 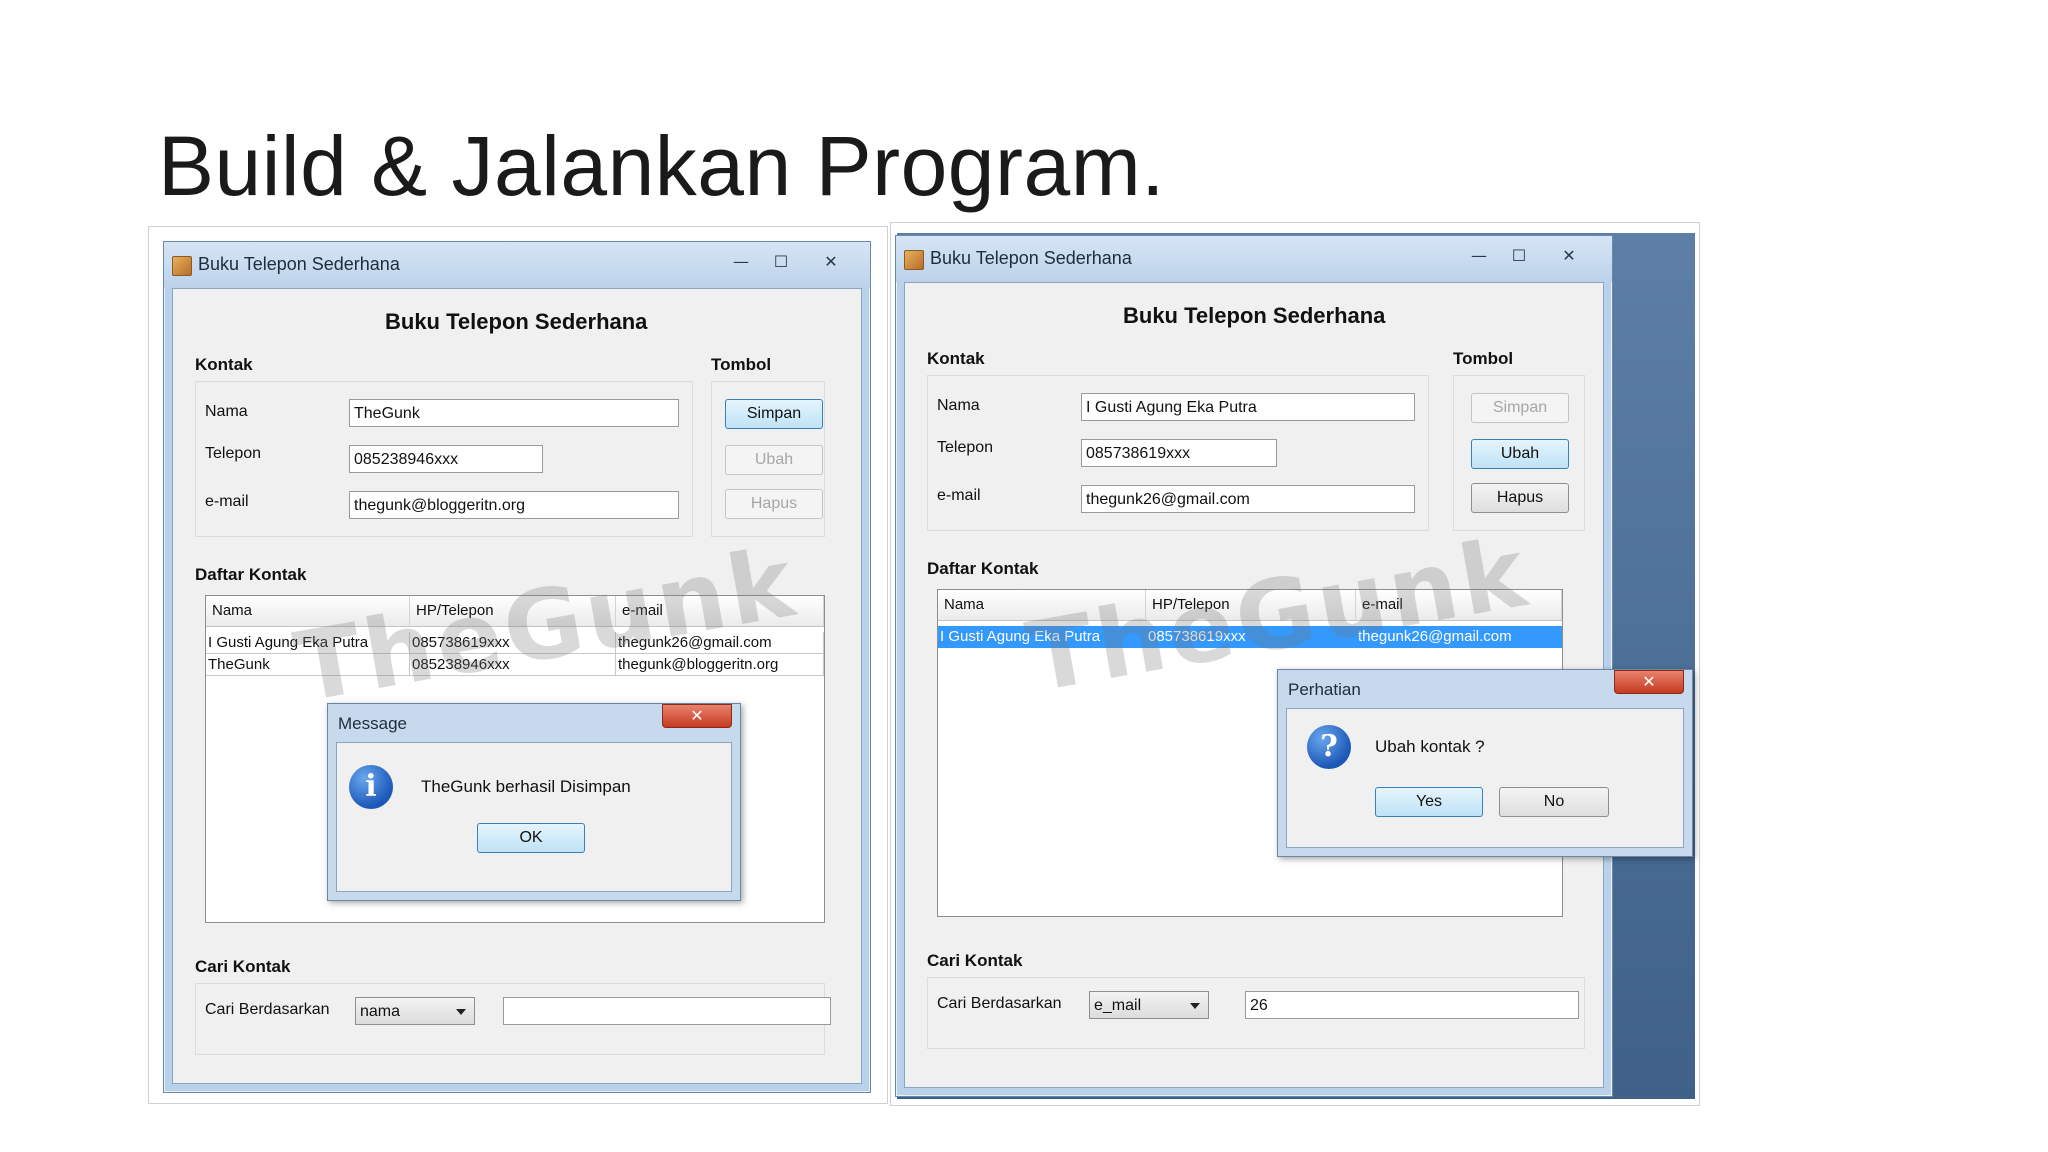 What do you see at coordinates (308, 665) in the screenshot?
I see `table-cell: TheGunk` at bounding box center [308, 665].